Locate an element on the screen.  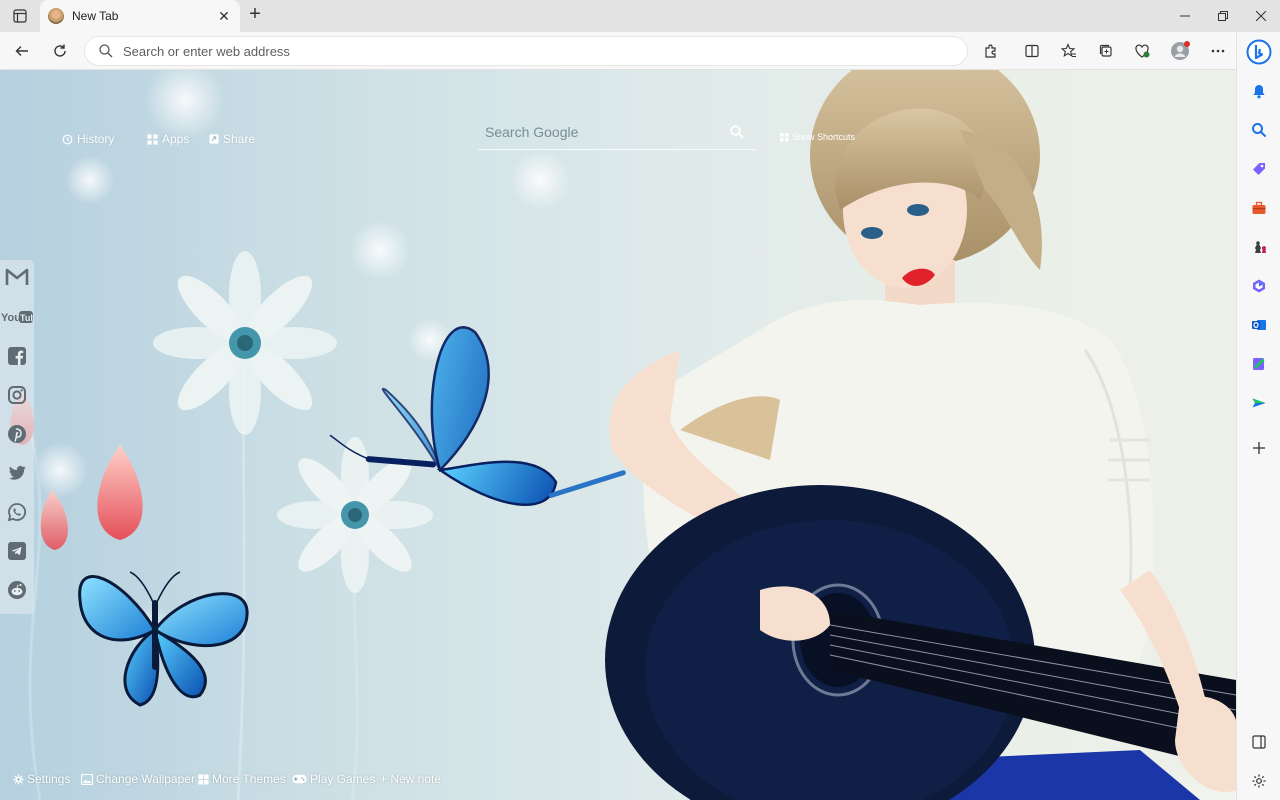
extensions-button is located at coordinates (991, 51).